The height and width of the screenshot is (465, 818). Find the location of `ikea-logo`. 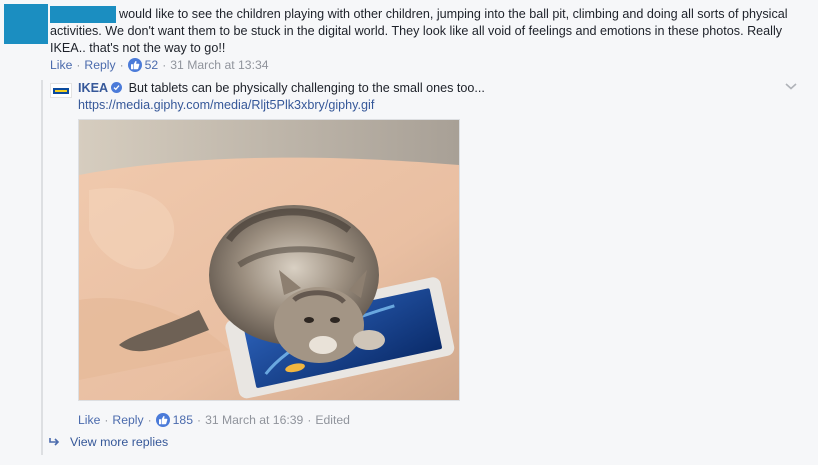

ikea-logo is located at coordinates (61, 90).